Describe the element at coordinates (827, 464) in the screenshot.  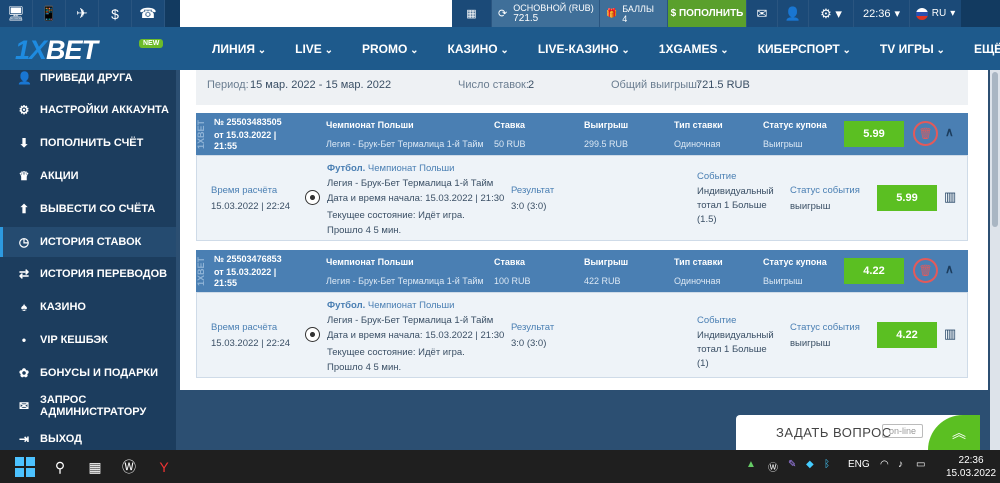
I see `bluetooth-icon: ᛒ` at that location.